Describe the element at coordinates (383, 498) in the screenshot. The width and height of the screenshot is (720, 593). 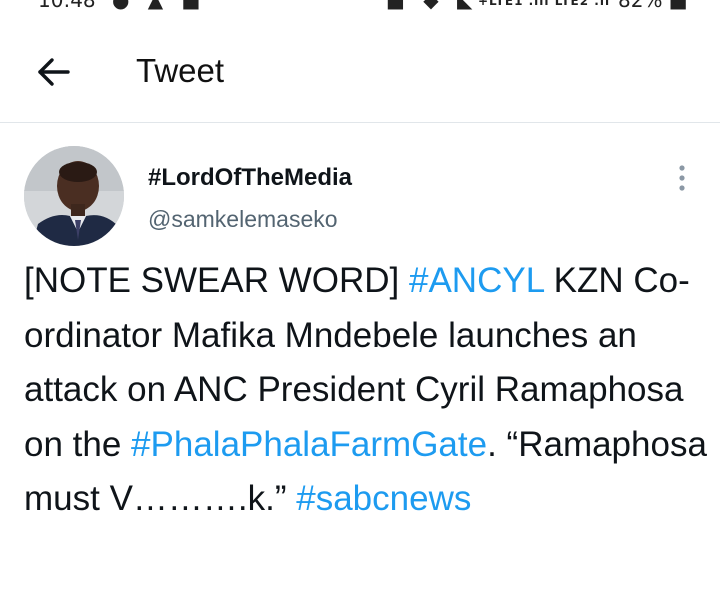
I see `hashtag-link: #sabcnews` at that location.